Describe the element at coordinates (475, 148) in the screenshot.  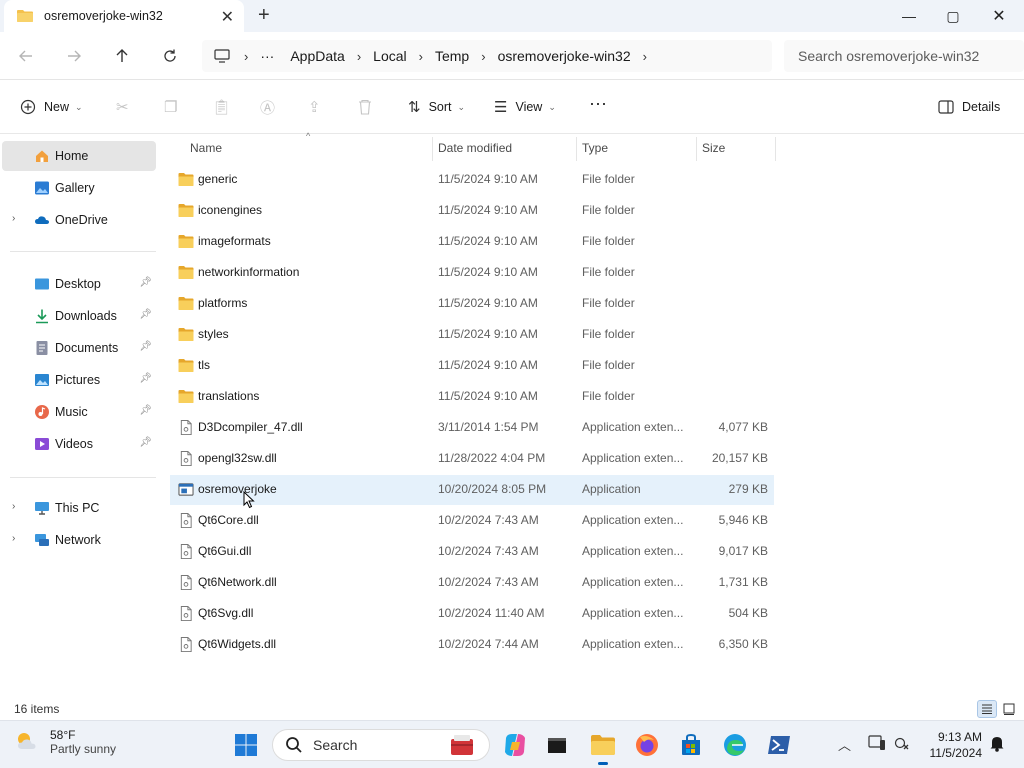
I see `column-header-date: Date modified` at that location.